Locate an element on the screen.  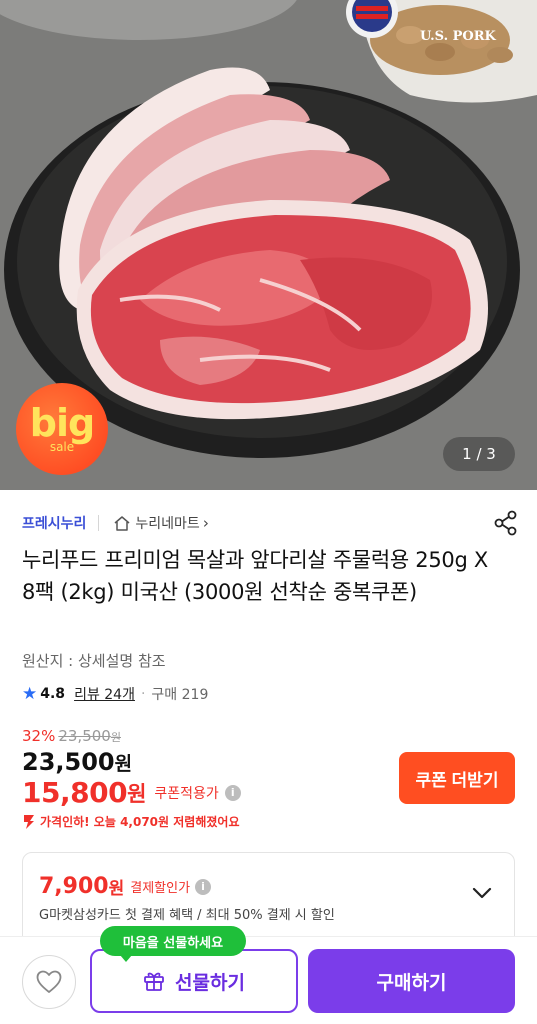
payment-price-unit: 원 is located at coordinates (116, 889).